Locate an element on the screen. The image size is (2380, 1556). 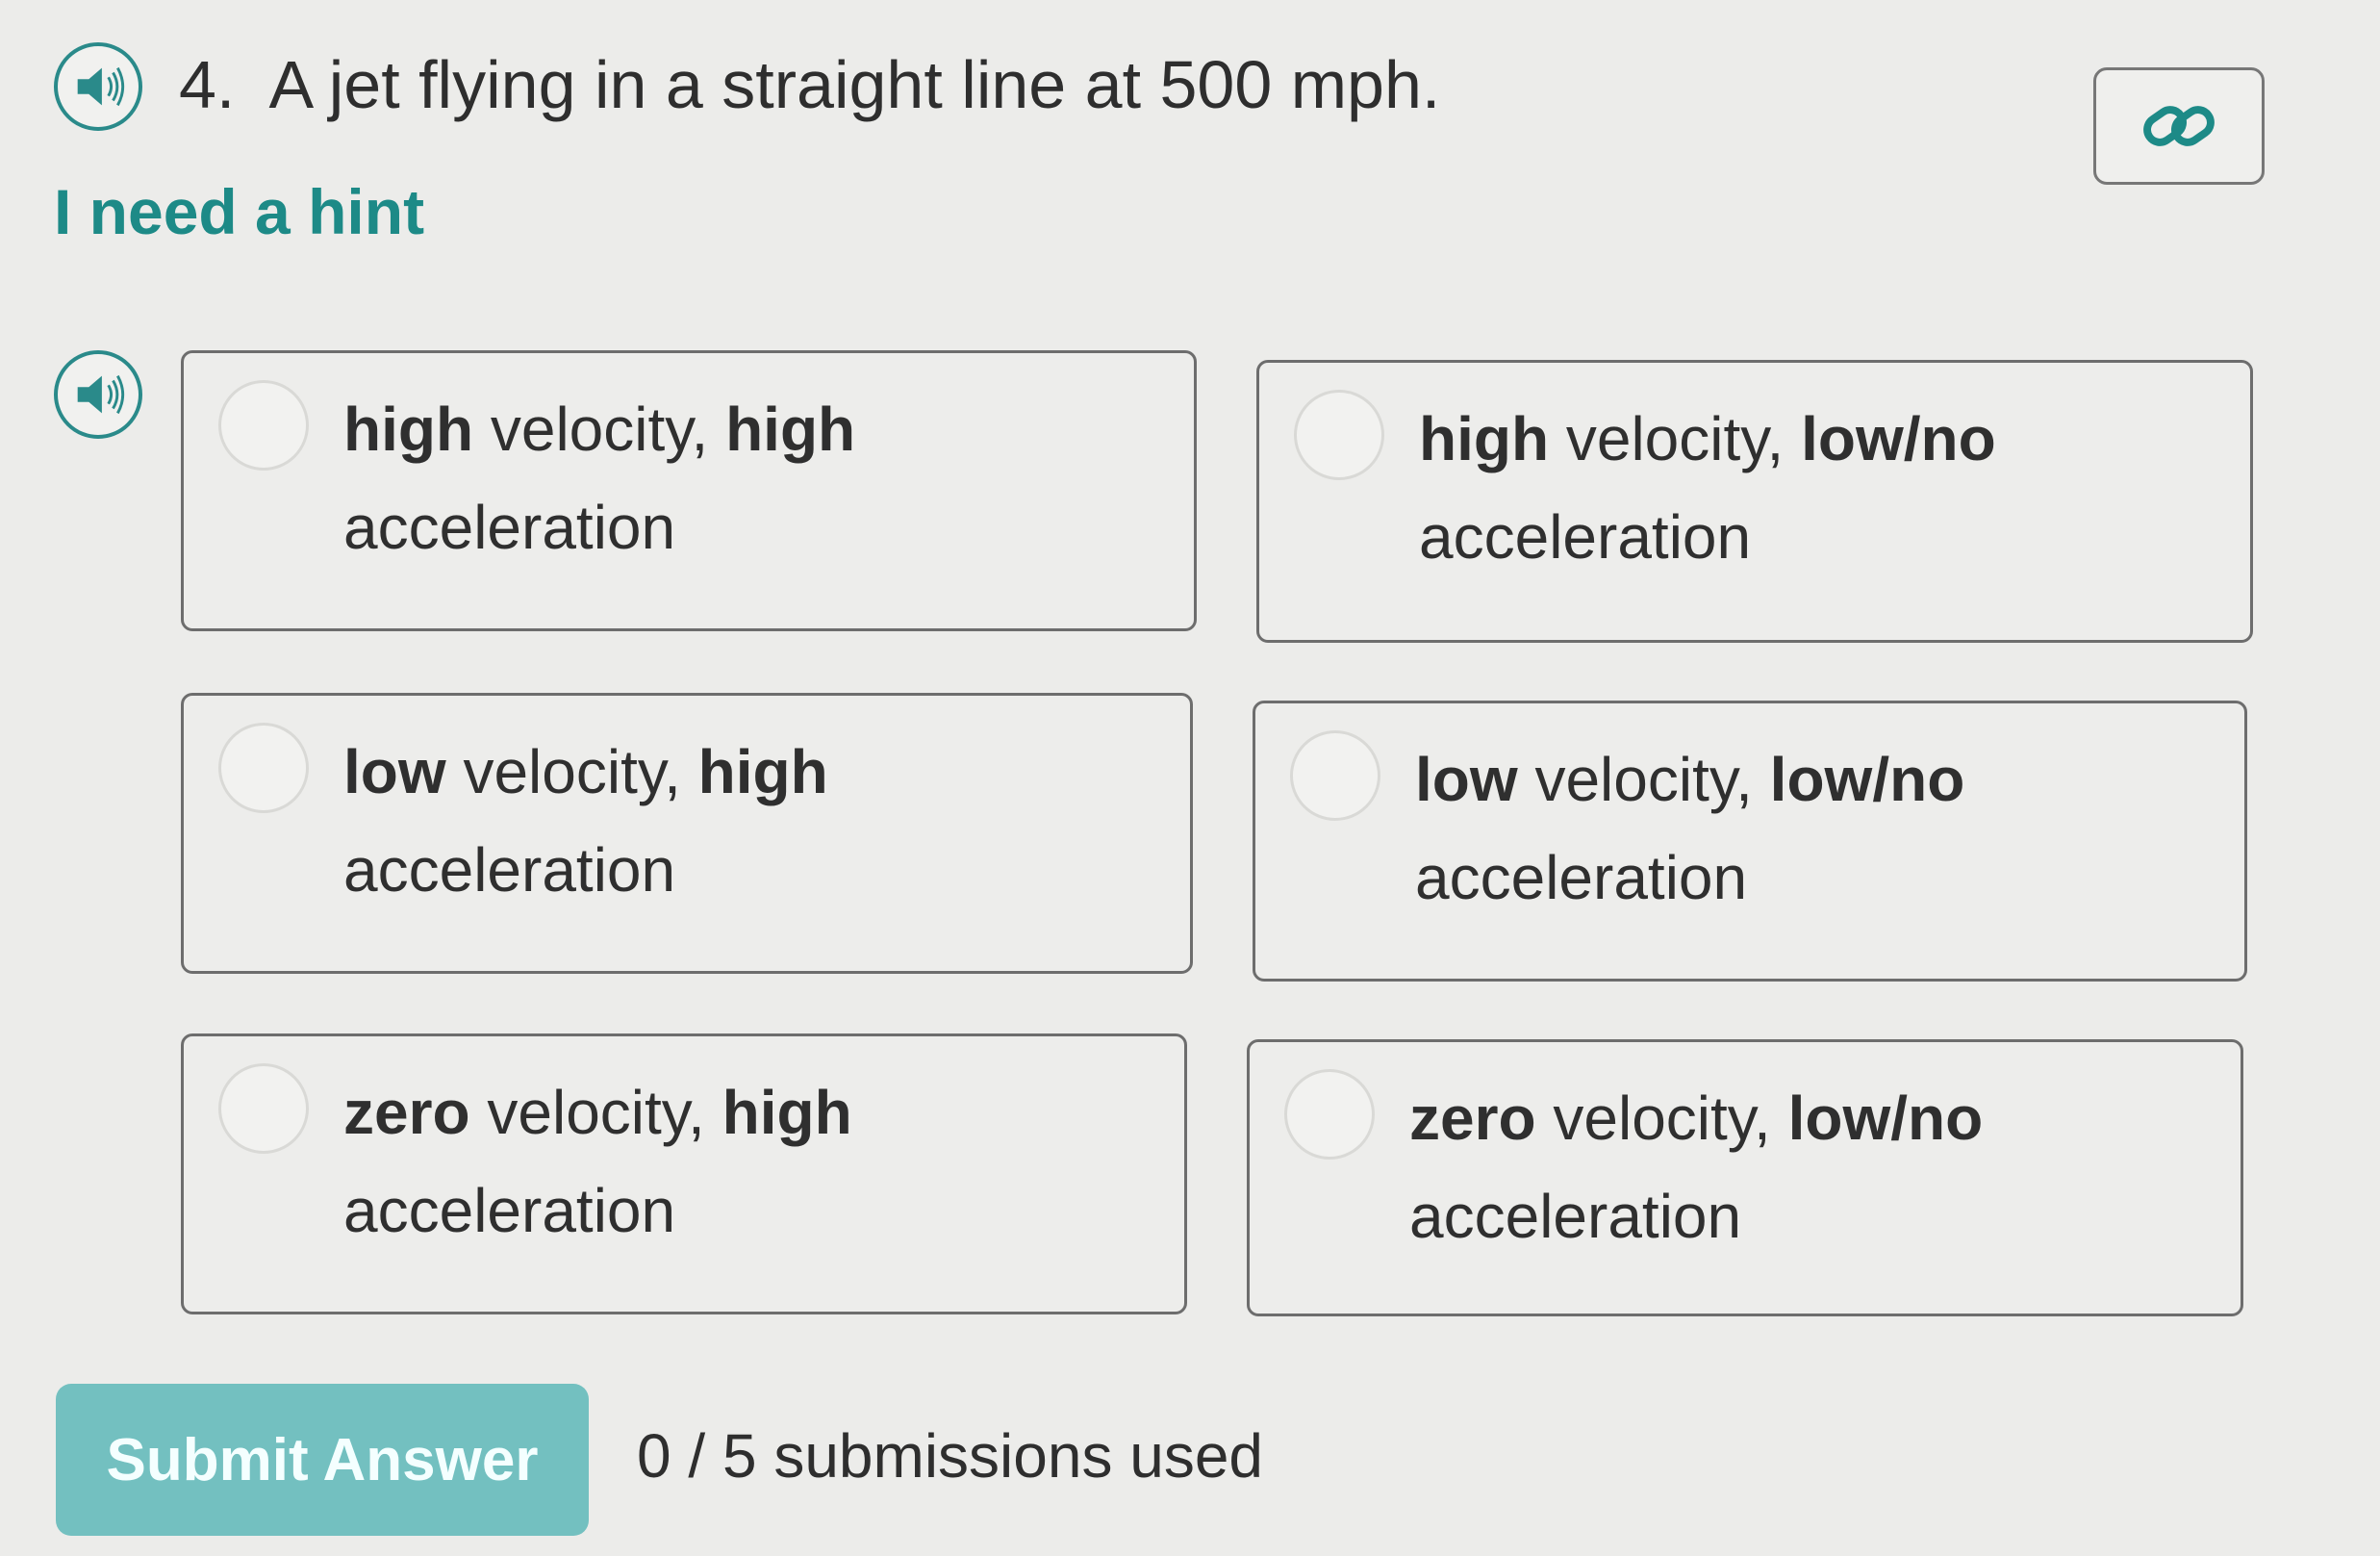
answer-option-2: high velocity, low/no acceleration is located at coordinates (1755, 501).